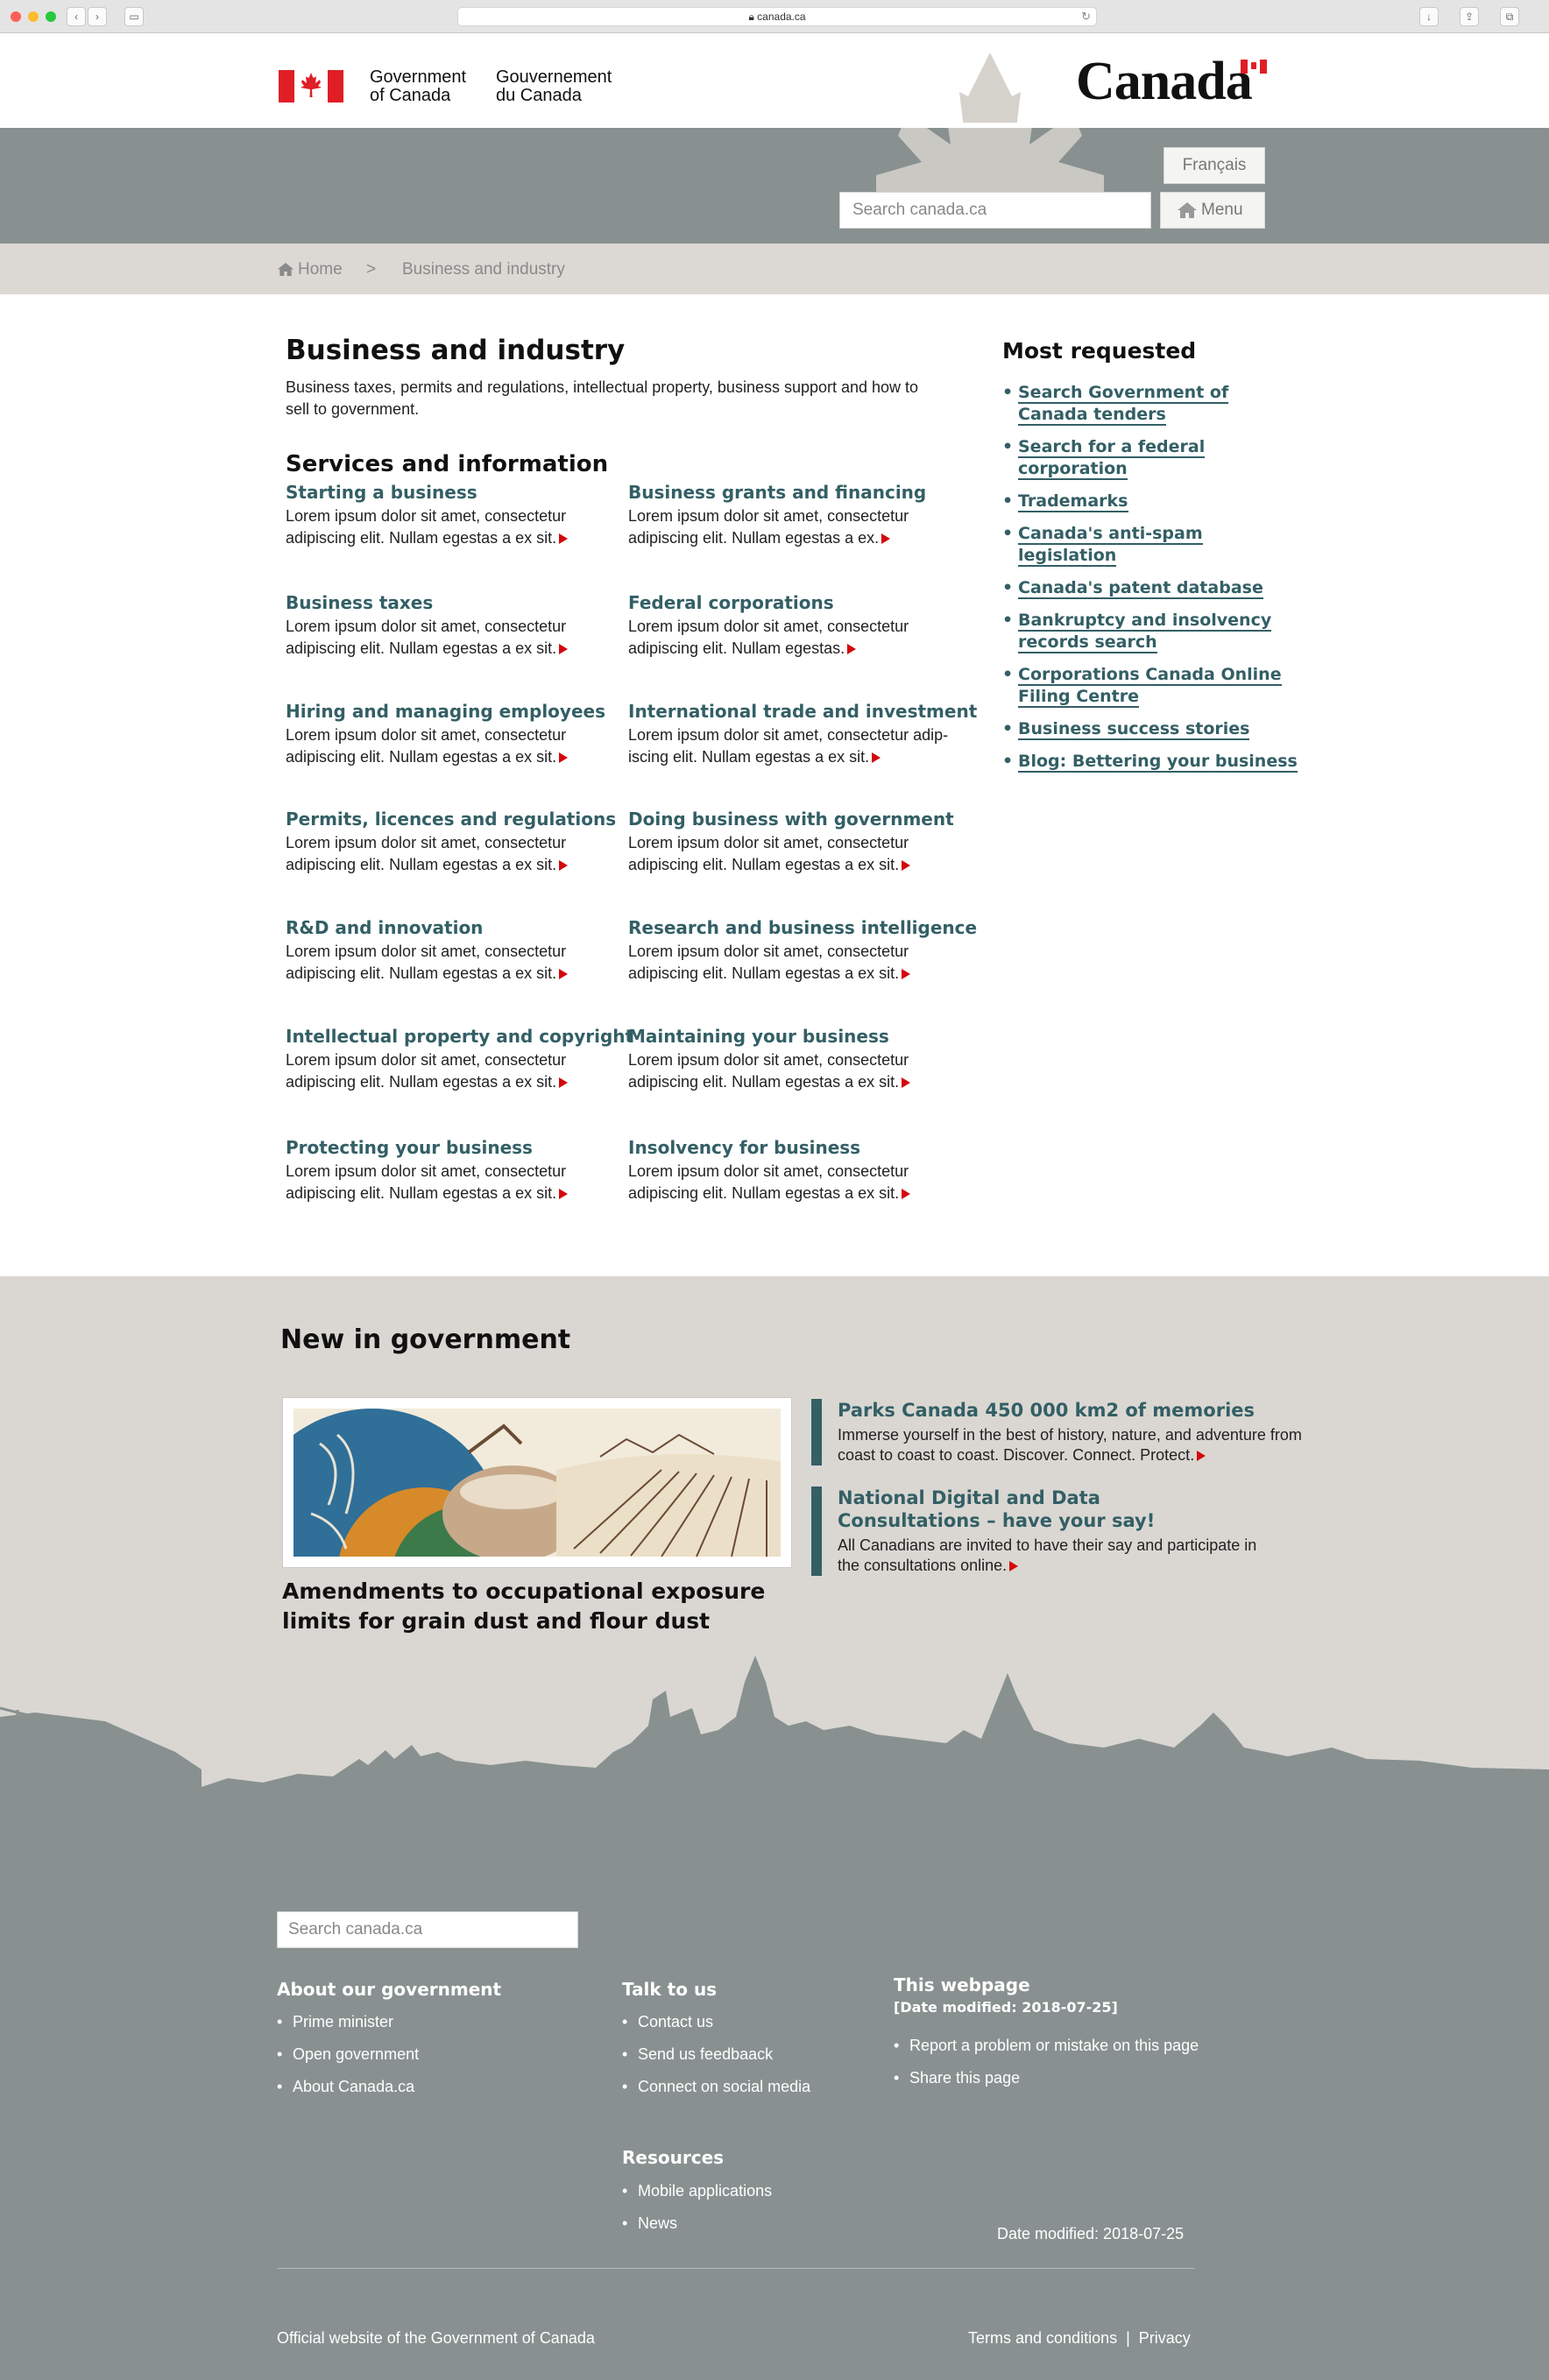 The image size is (1549, 2380). What do you see at coordinates (483, 269) in the screenshot?
I see `breadcrumb-current: Business and industry` at bounding box center [483, 269].